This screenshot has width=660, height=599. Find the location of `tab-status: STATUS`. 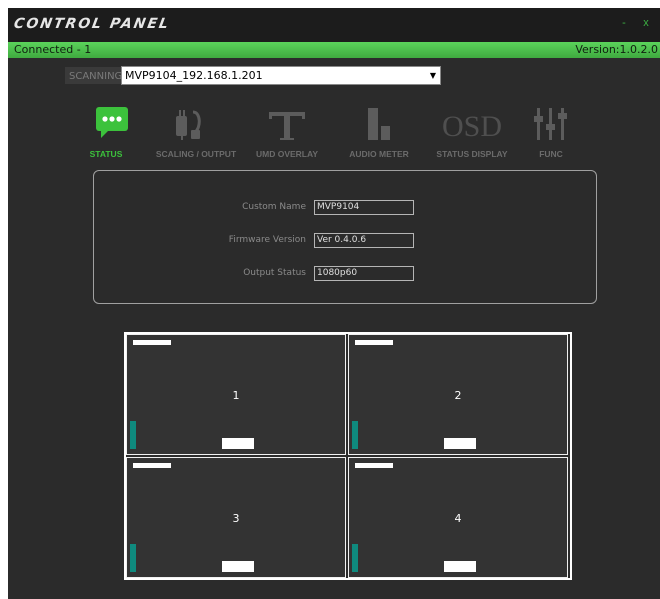

tab-status: STATUS is located at coordinates (106, 133).